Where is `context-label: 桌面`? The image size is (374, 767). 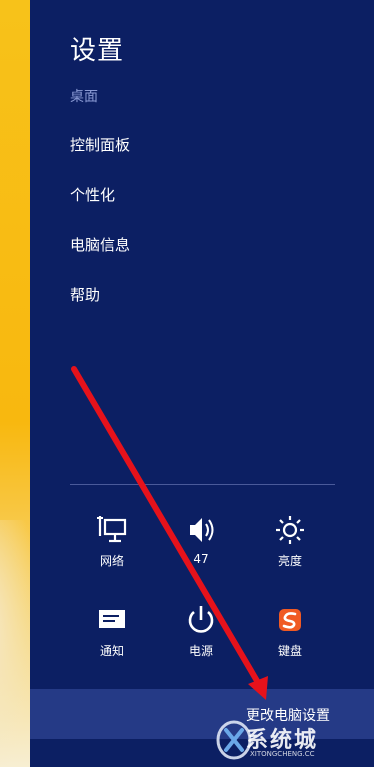
context-label: 桌面 is located at coordinates (84, 97).